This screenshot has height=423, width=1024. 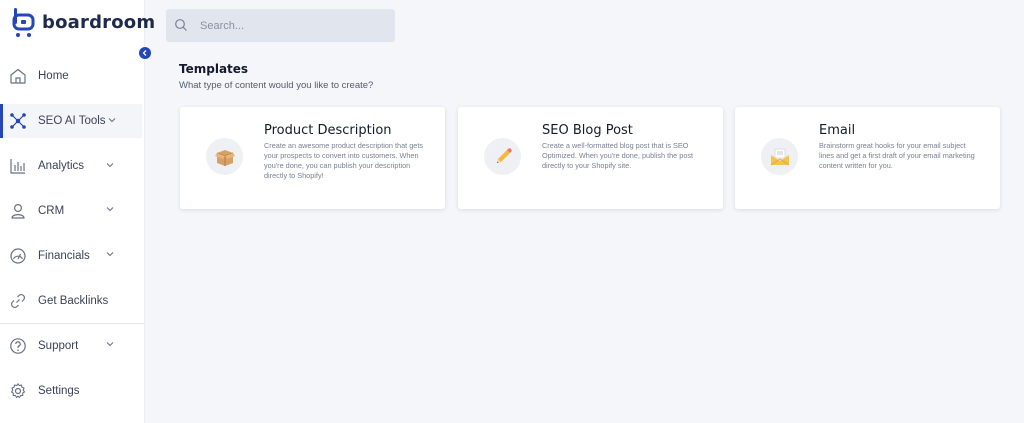 I want to click on templates-title: Templates, so click(x=214, y=69).